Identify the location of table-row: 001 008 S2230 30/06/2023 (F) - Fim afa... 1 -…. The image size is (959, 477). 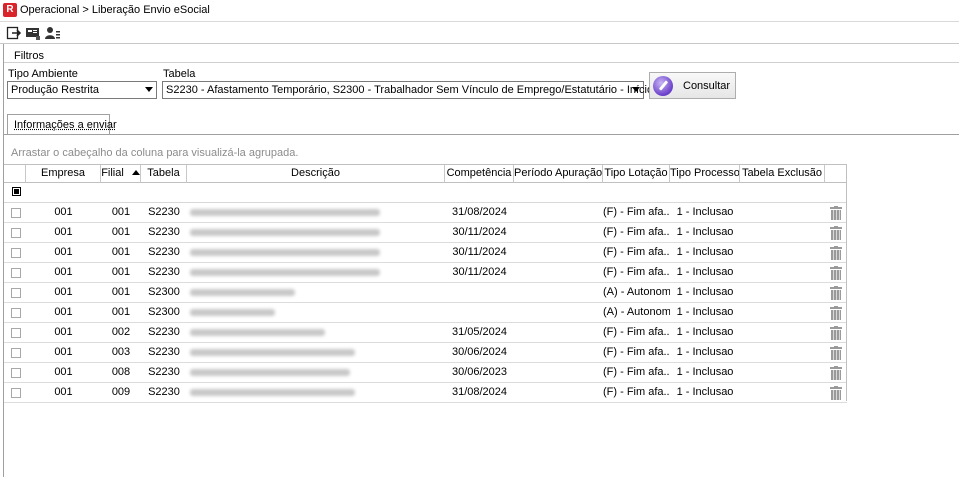
(425, 373).